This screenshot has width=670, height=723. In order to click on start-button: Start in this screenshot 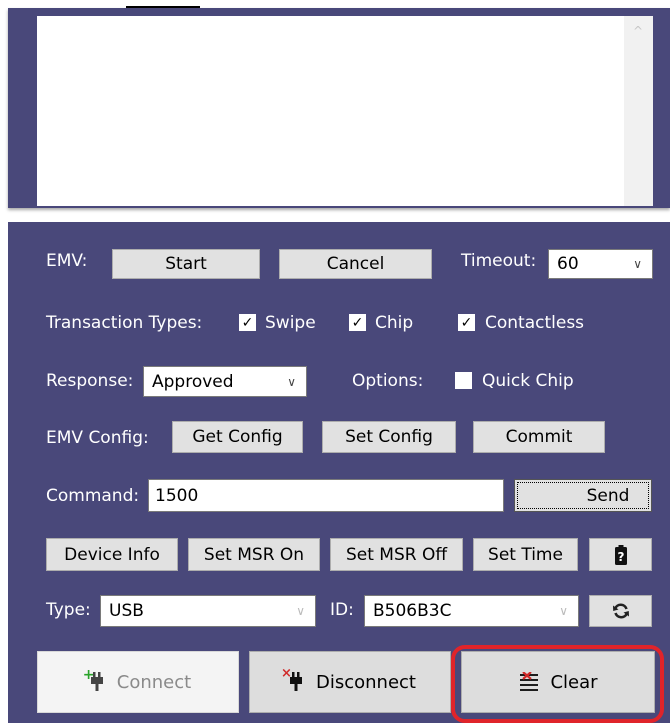, I will do `click(186, 264)`.